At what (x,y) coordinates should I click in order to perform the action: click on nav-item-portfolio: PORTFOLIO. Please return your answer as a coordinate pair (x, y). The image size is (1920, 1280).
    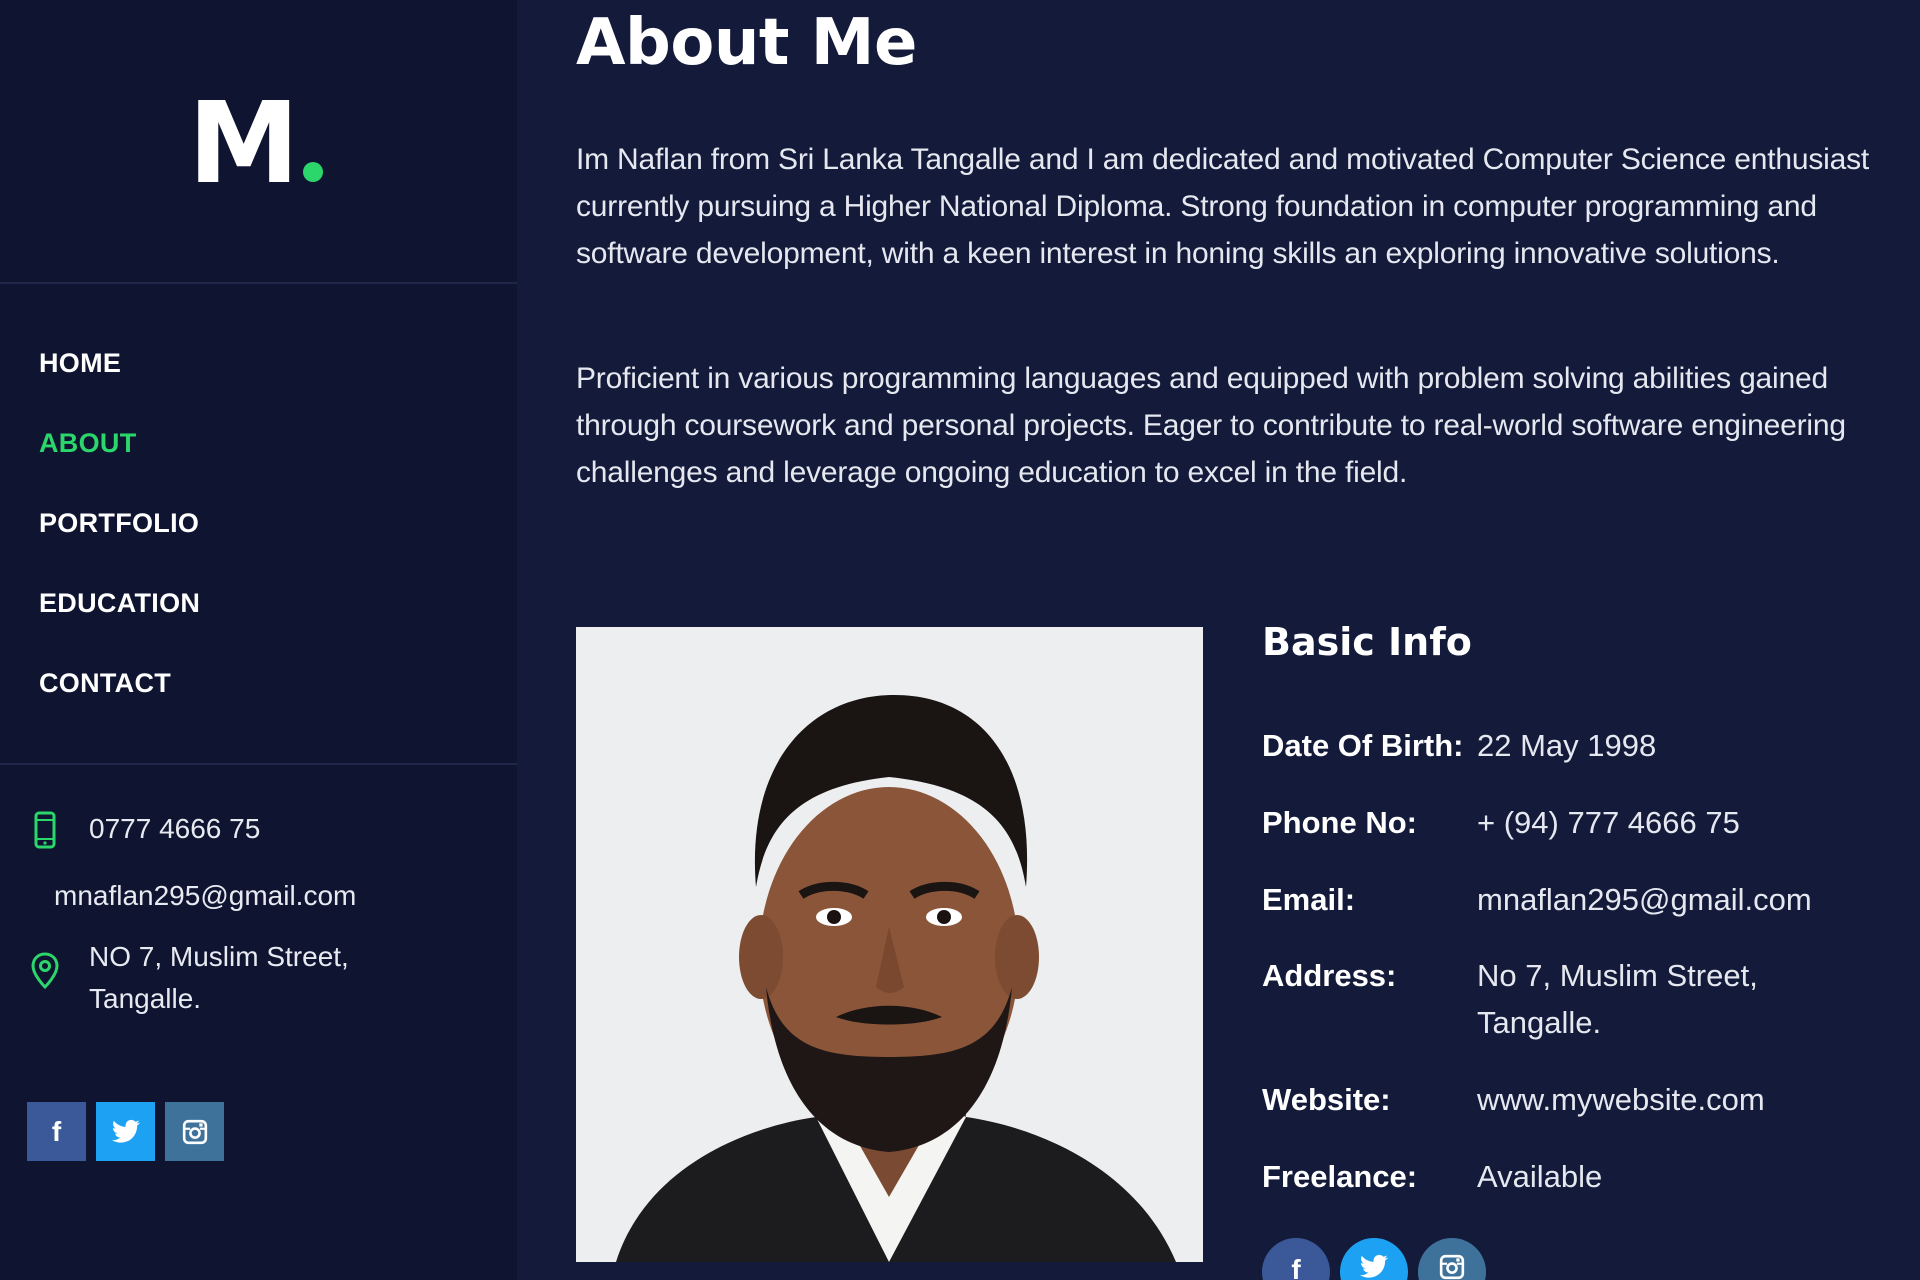
    Looking at the image, I should click on (119, 544).